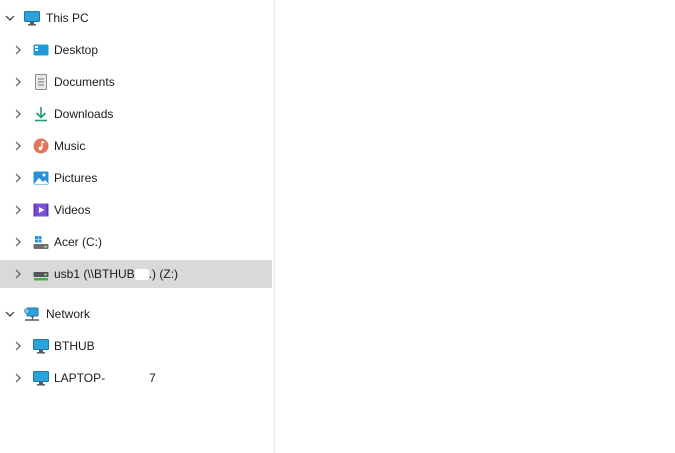 The width and height of the screenshot is (675, 453). I want to click on tree-item-label: Desktop, so click(76, 50).